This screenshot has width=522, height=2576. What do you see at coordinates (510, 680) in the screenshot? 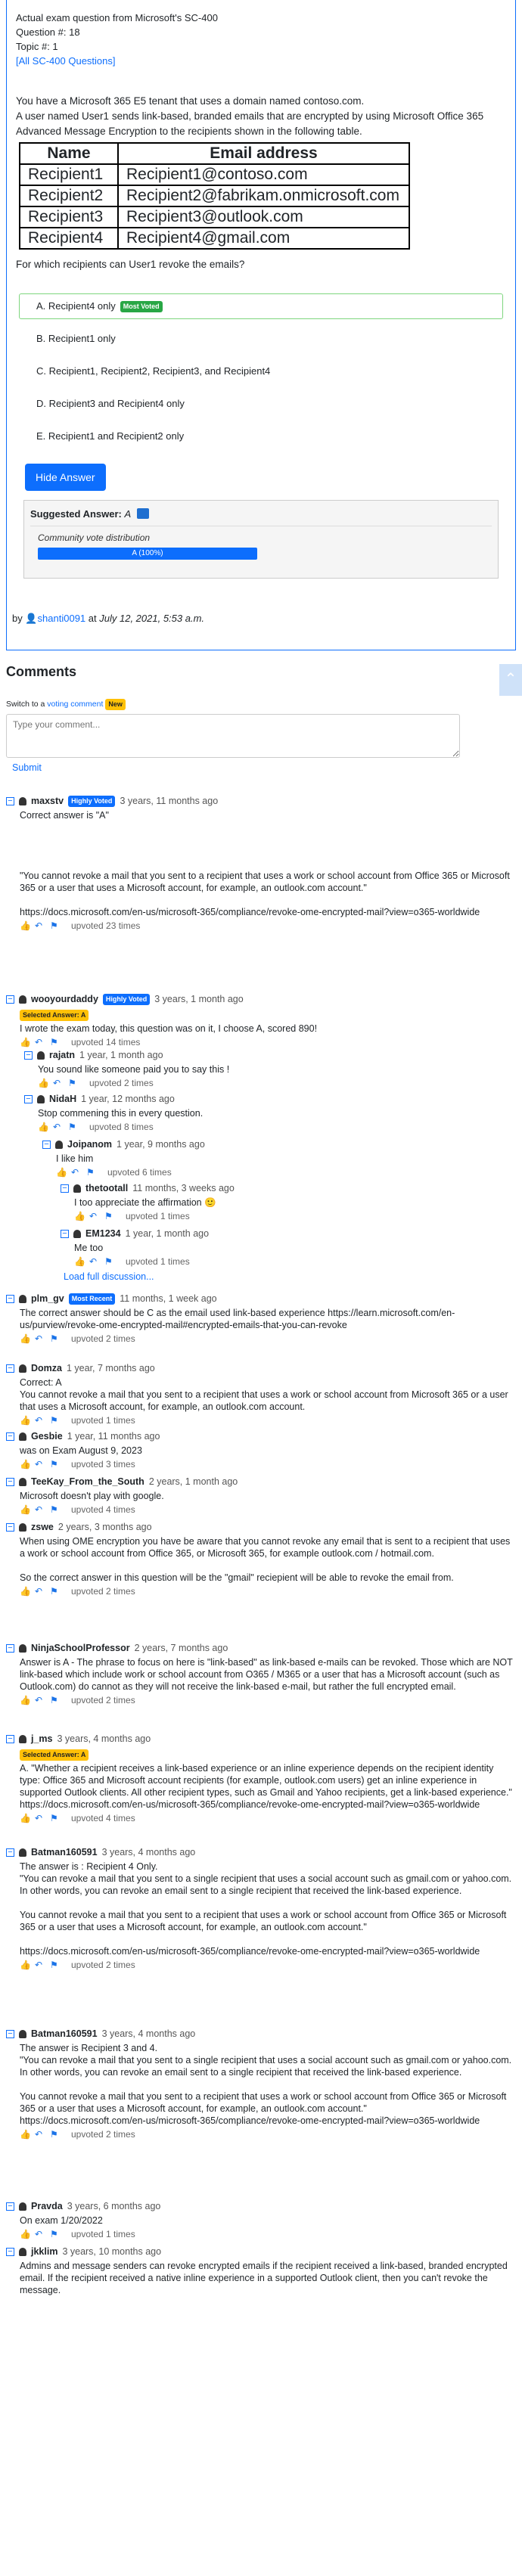
I see `scroll-to-top-button: ⌃` at bounding box center [510, 680].